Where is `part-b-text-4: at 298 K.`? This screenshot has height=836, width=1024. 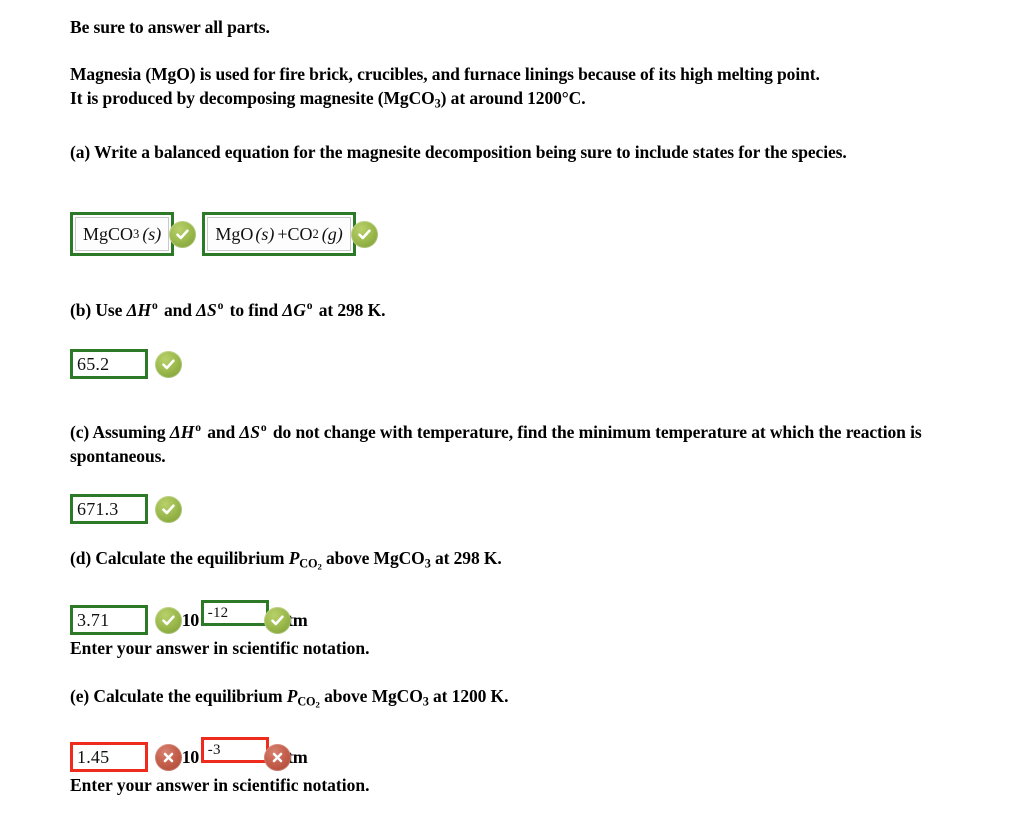 part-b-text-4: at 298 K. is located at coordinates (352, 310).